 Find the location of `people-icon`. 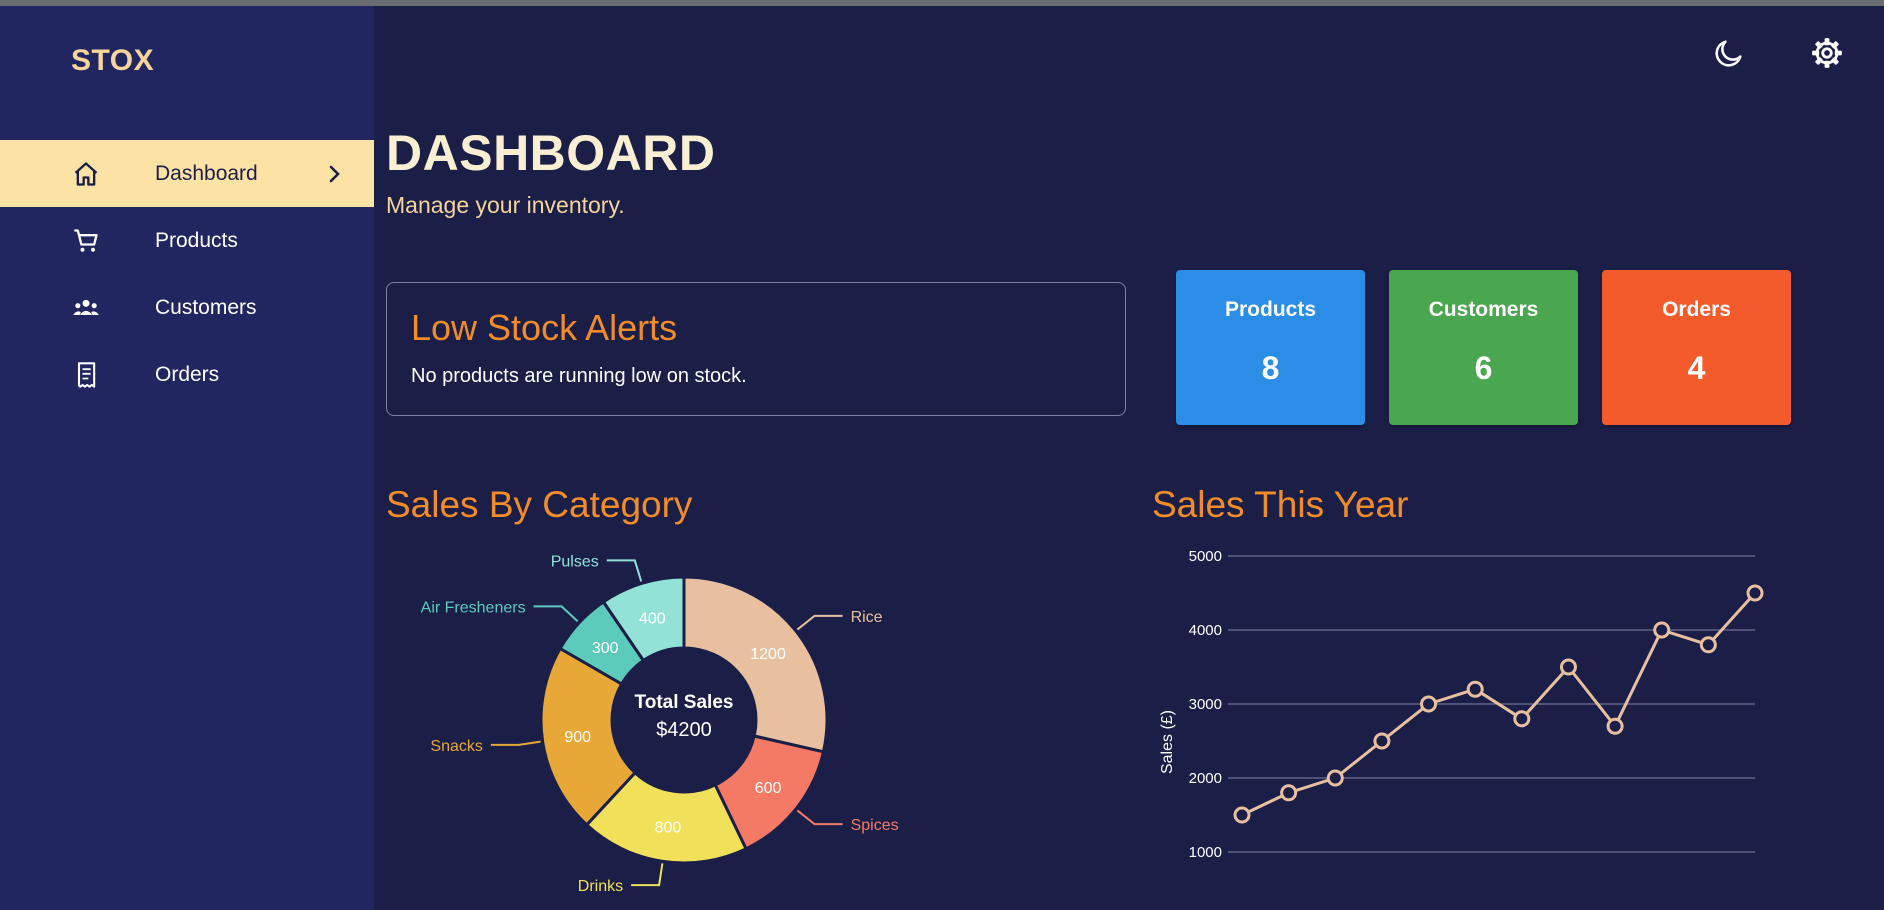

people-icon is located at coordinates (86, 307).